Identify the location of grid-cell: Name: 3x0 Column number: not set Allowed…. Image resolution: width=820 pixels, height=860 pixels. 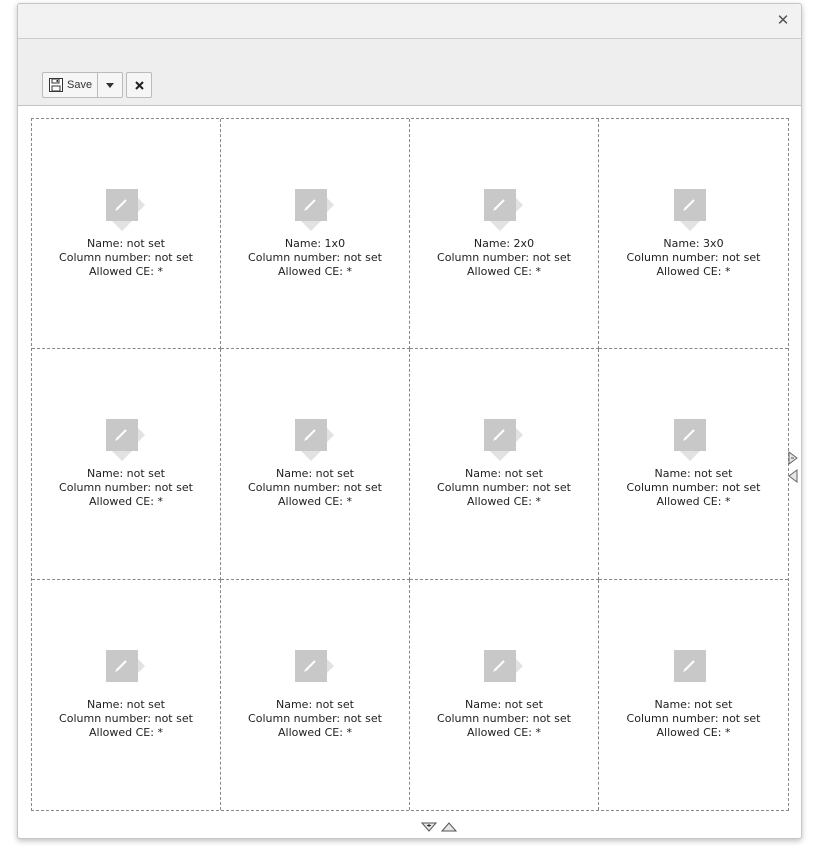
(693, 234).